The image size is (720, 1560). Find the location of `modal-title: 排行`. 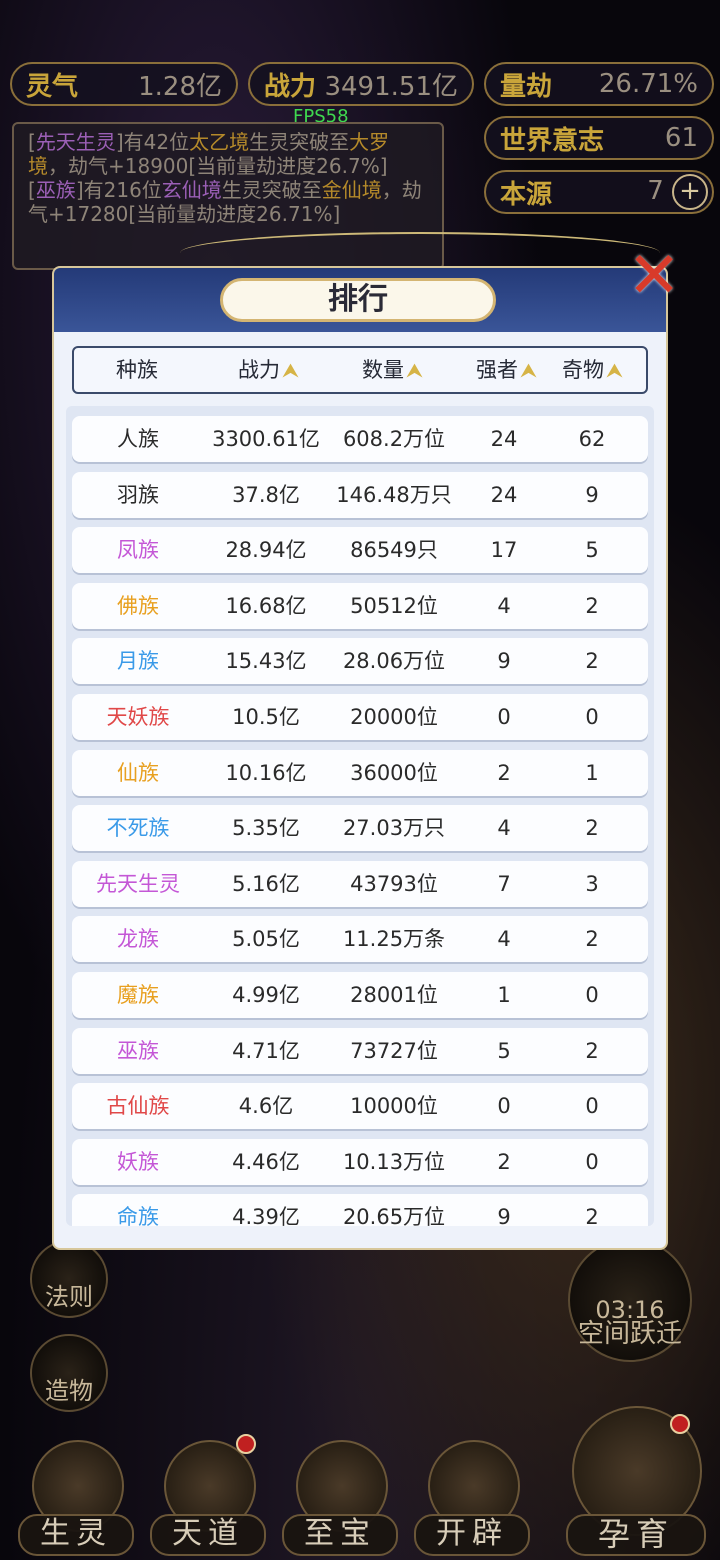

modal-title: 排行 is located at coordinates (358, 300).